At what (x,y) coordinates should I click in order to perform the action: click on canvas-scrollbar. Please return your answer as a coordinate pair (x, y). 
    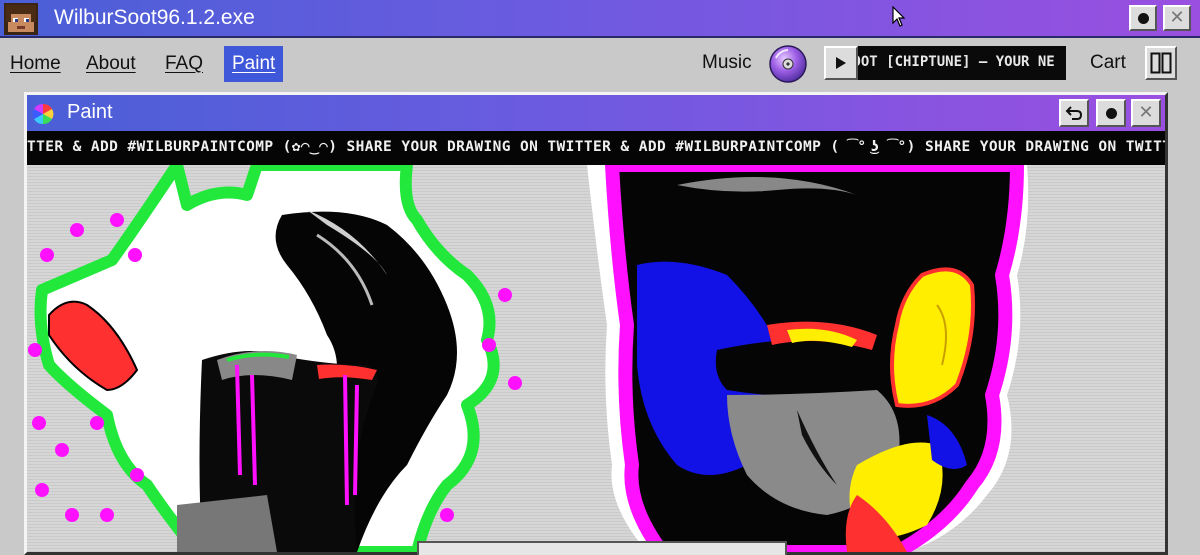
    Looking at the image, I should click on (602, 548).